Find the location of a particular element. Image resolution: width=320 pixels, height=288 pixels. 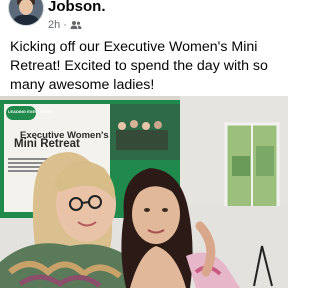

post-meta: 2h · is located at coordinates (65, 25).